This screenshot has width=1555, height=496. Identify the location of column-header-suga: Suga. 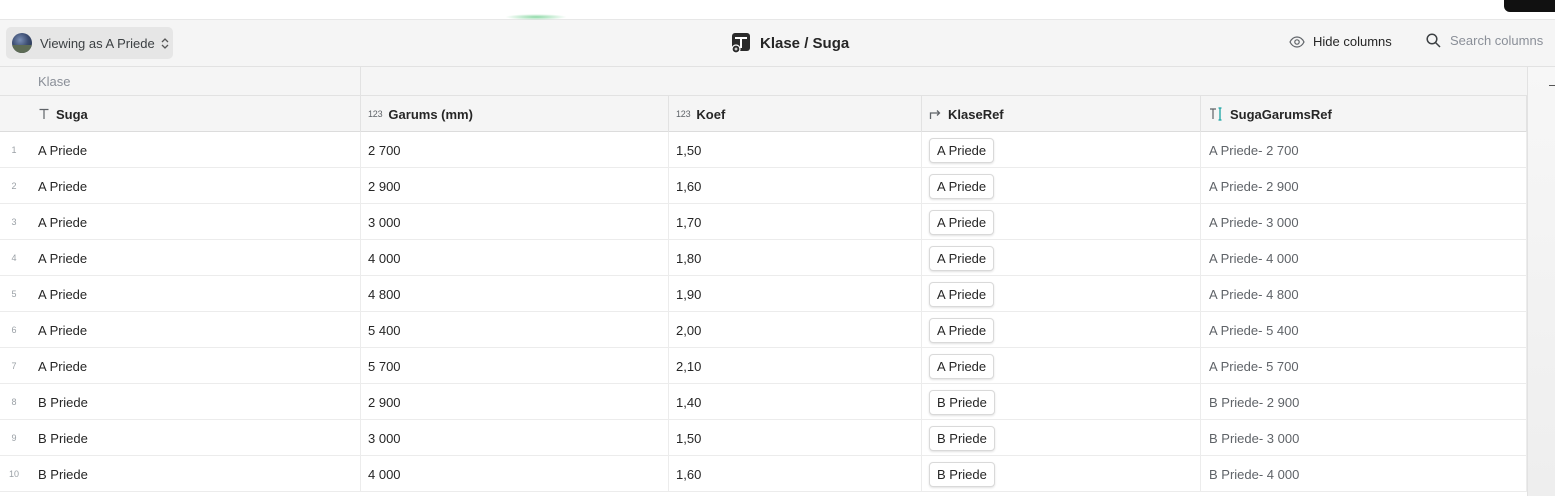
(180, 114).